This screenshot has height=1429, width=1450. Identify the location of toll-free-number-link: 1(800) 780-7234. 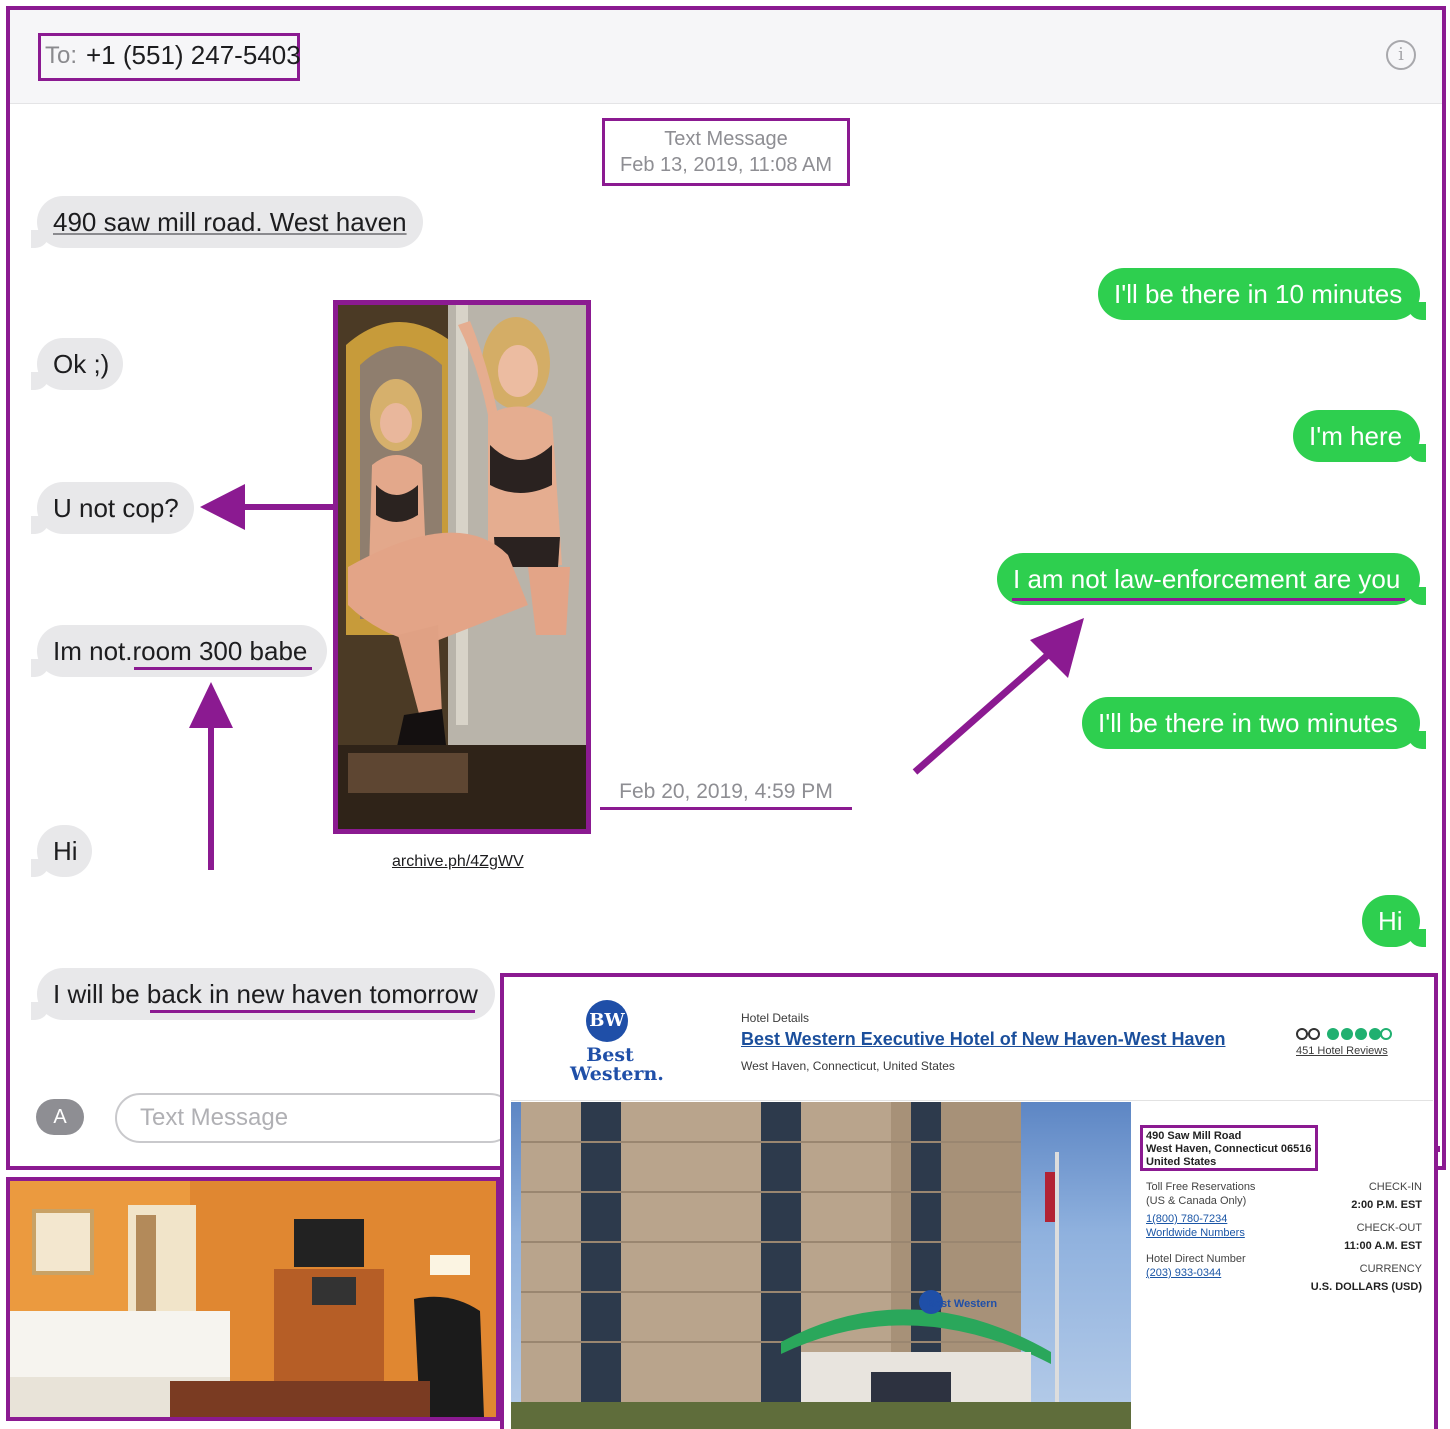
(1200, 1219).